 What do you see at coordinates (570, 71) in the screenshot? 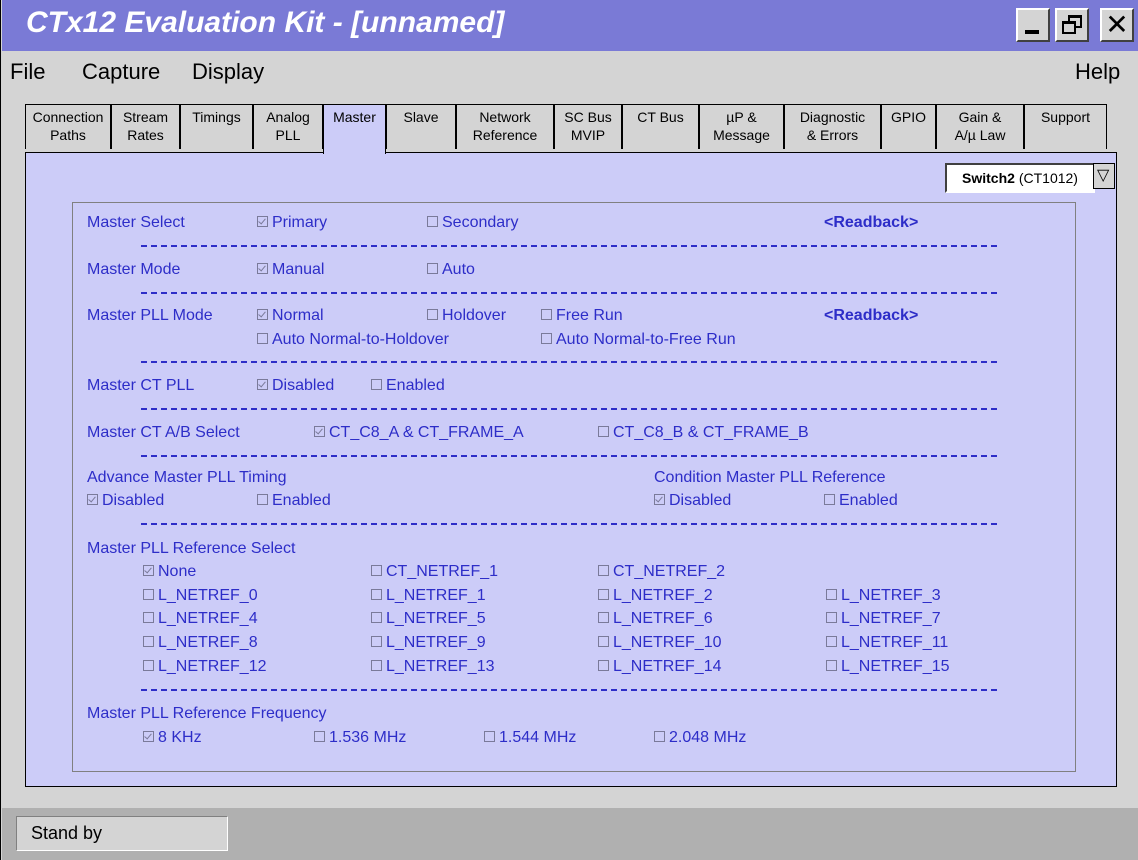
I see `menu-bar: File Capture Display Help` at bounding box center [570, 71].